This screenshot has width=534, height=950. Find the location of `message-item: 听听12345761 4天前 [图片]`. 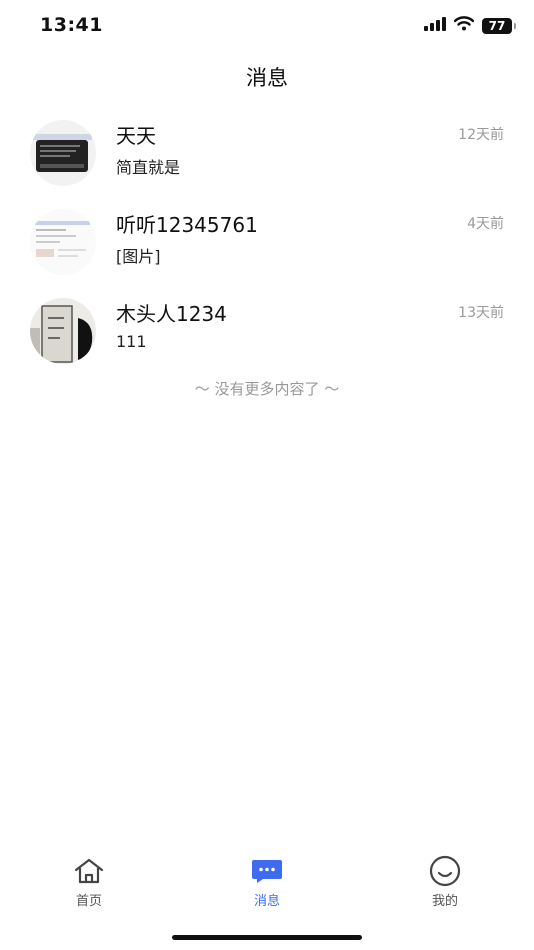

message-item: 听听12345761 4天前 [图片] is located at coordinates (267, 243).